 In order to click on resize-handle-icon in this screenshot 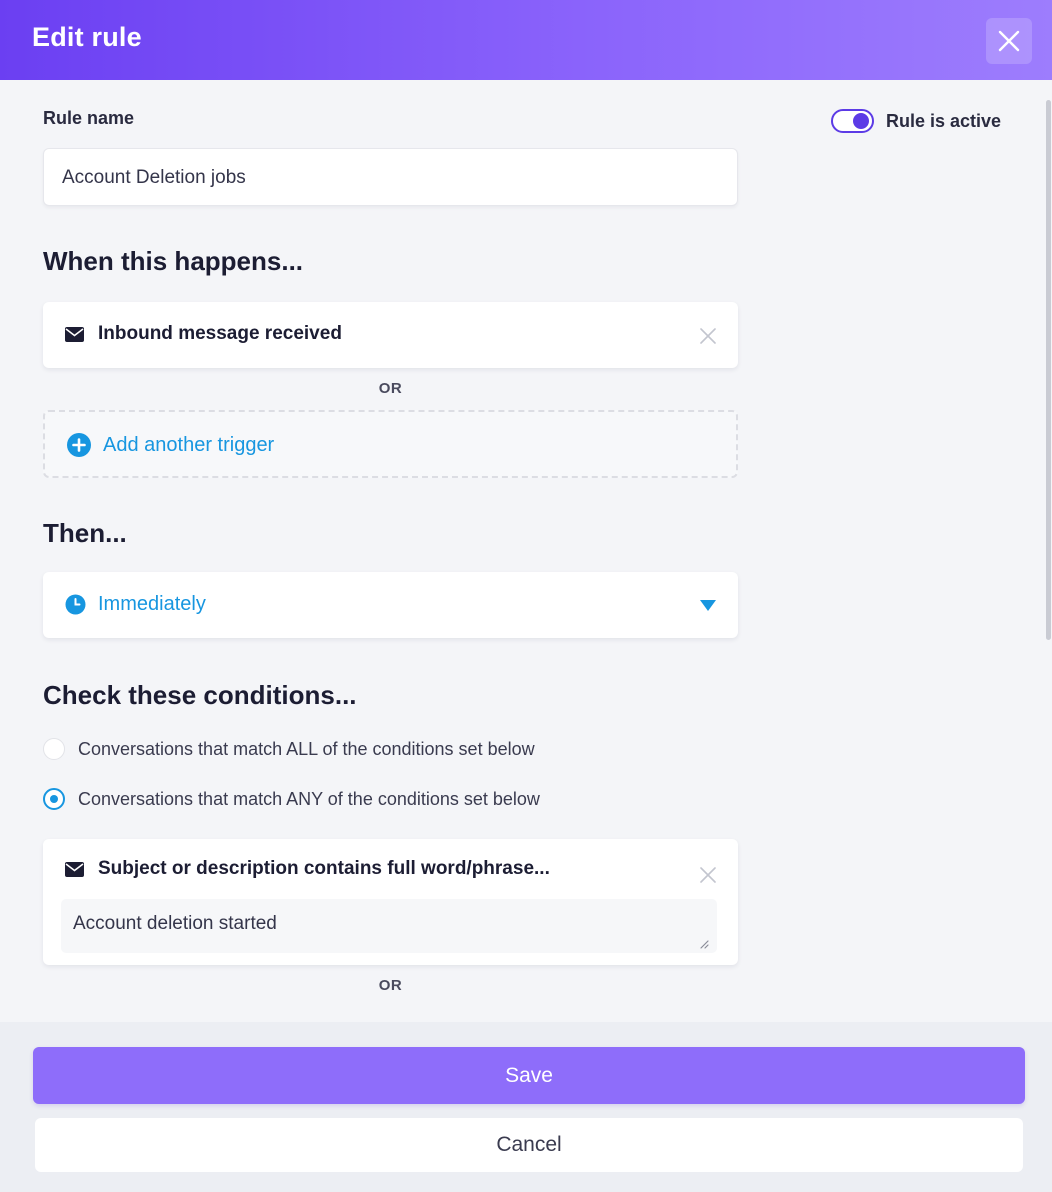, I will do `click(704, 944)`.